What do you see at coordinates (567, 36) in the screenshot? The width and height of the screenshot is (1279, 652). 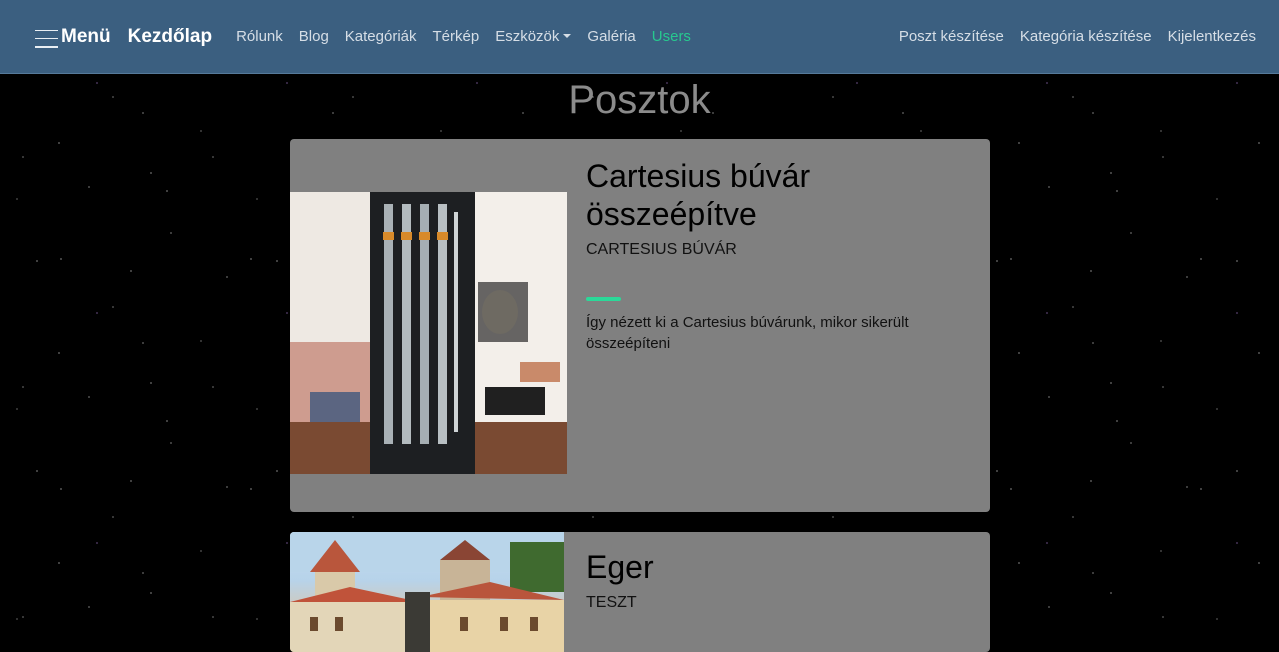 I see `caret-down-icon` at bounding box center [567, 36].